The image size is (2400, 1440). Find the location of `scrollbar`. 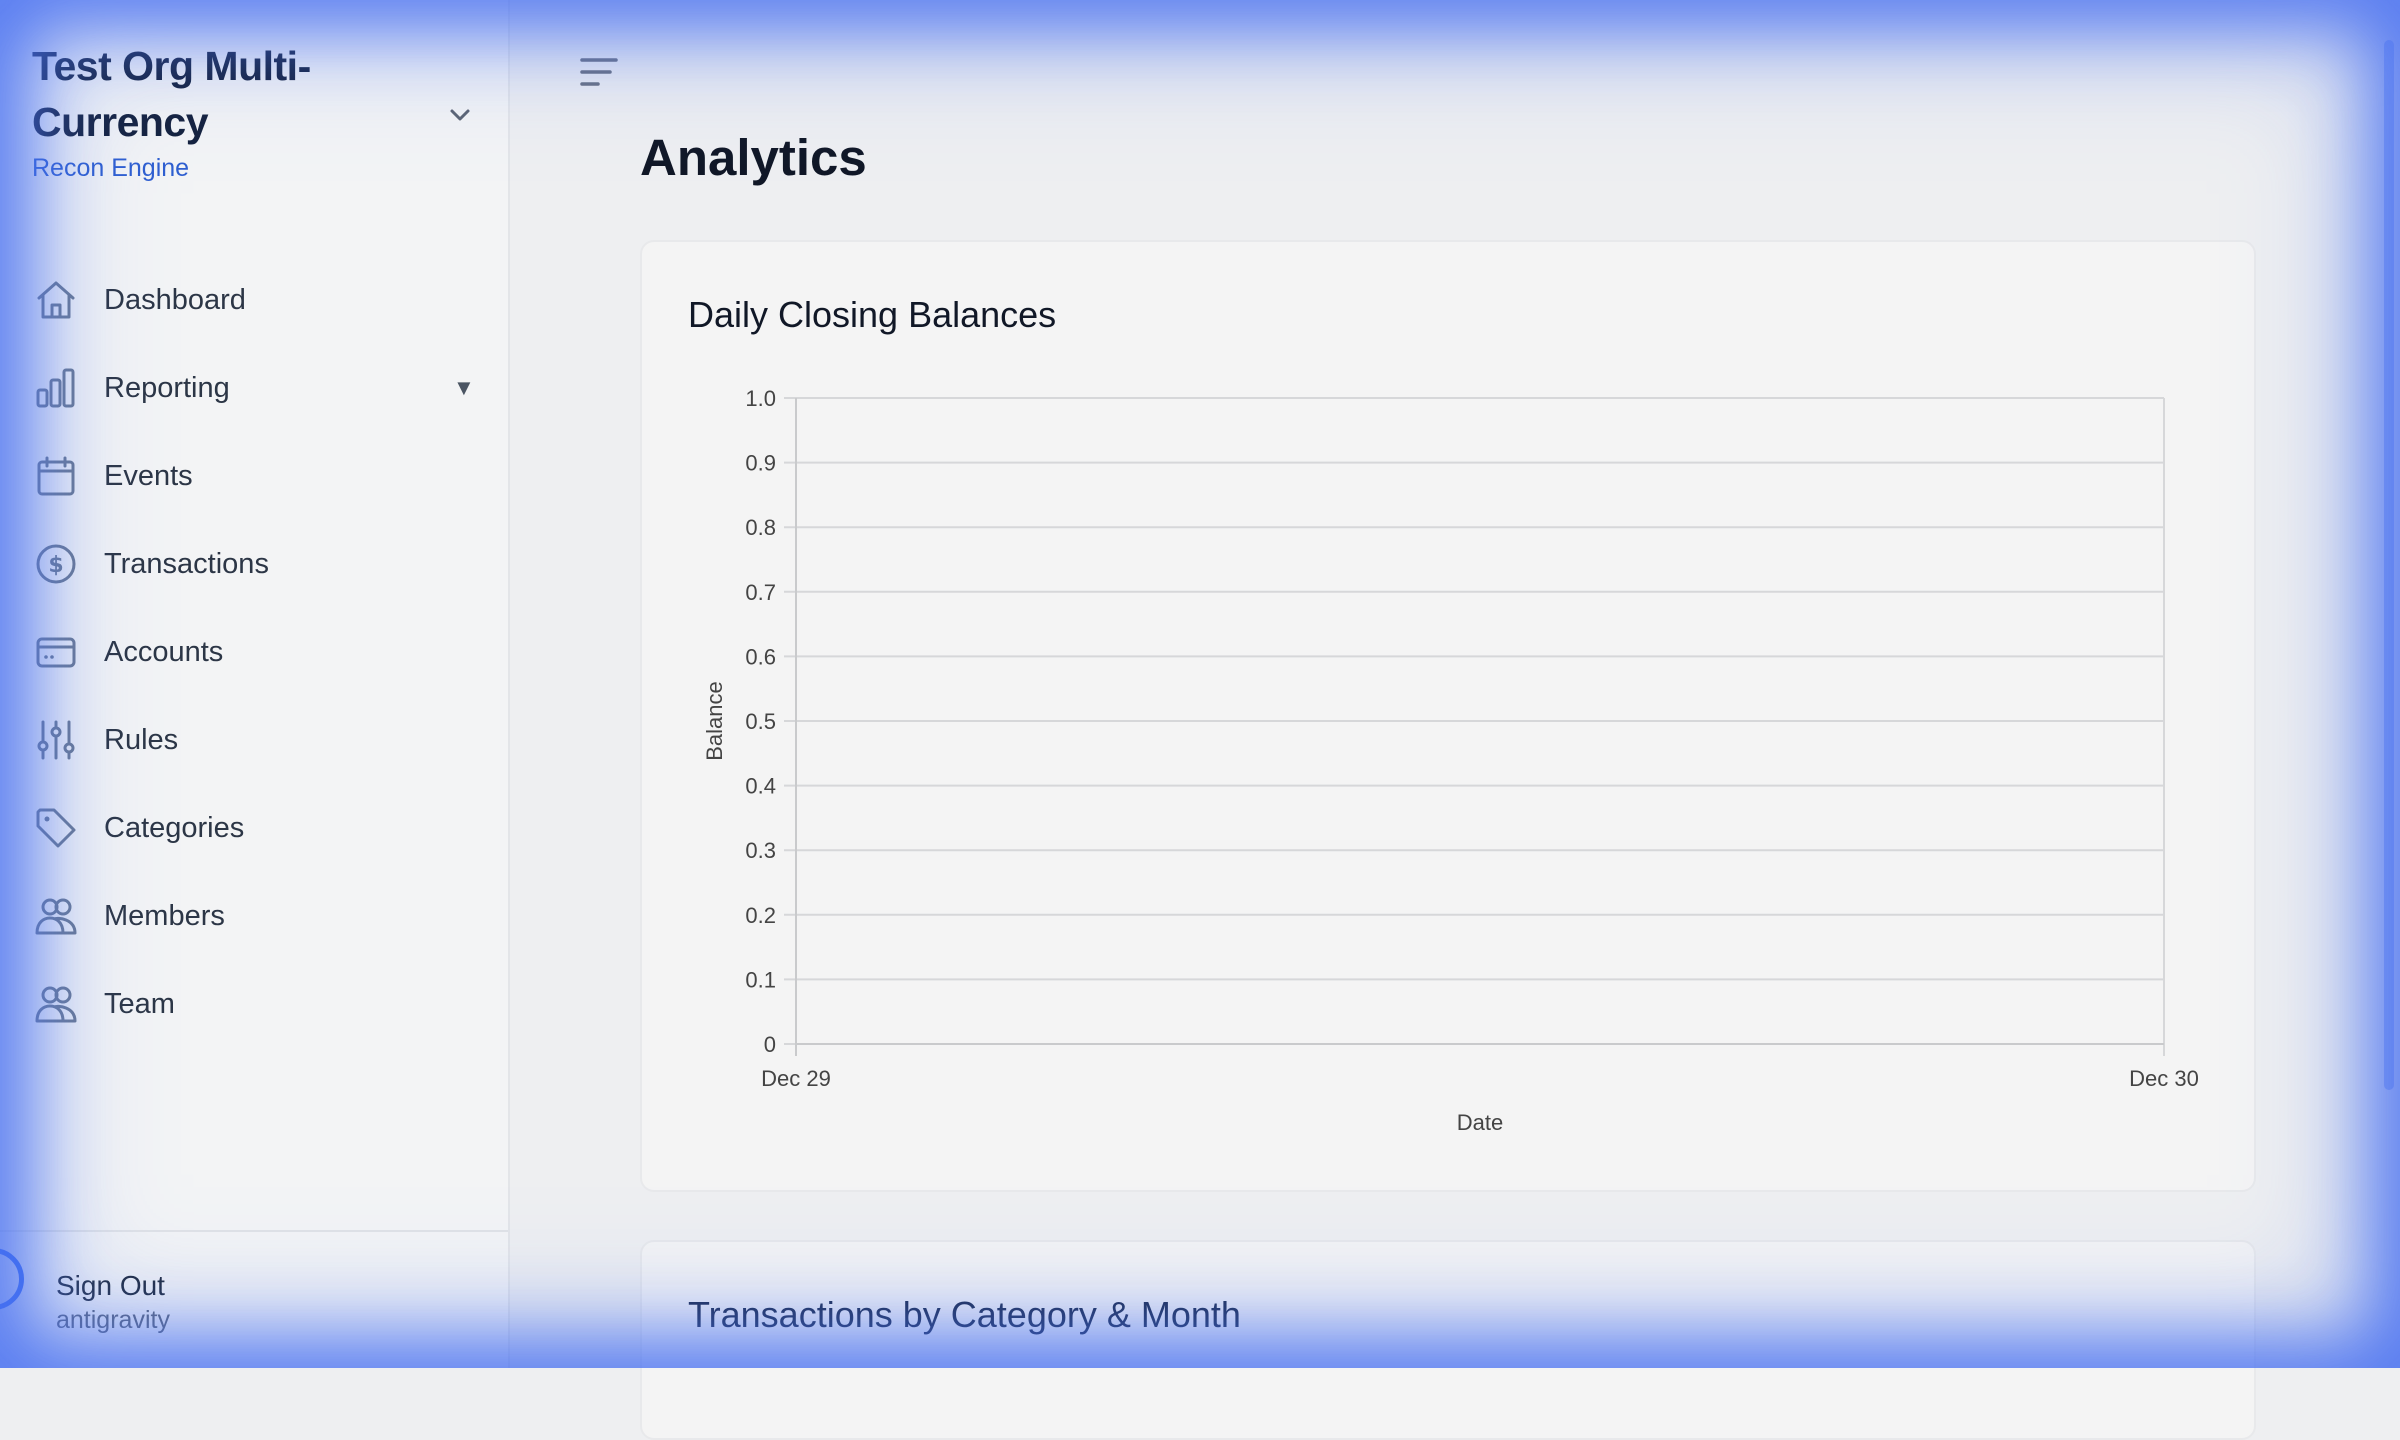

scrollbar is located at coordinates (2389, 565).